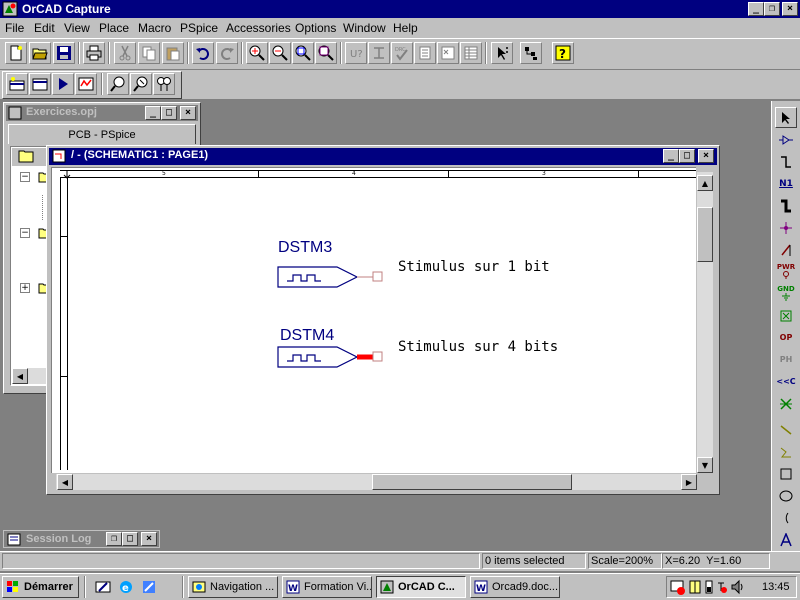 The height and width of the screenshot is (600, 800). I want to click on part-ref-dstm3: DSTM3, so click(305, 248).